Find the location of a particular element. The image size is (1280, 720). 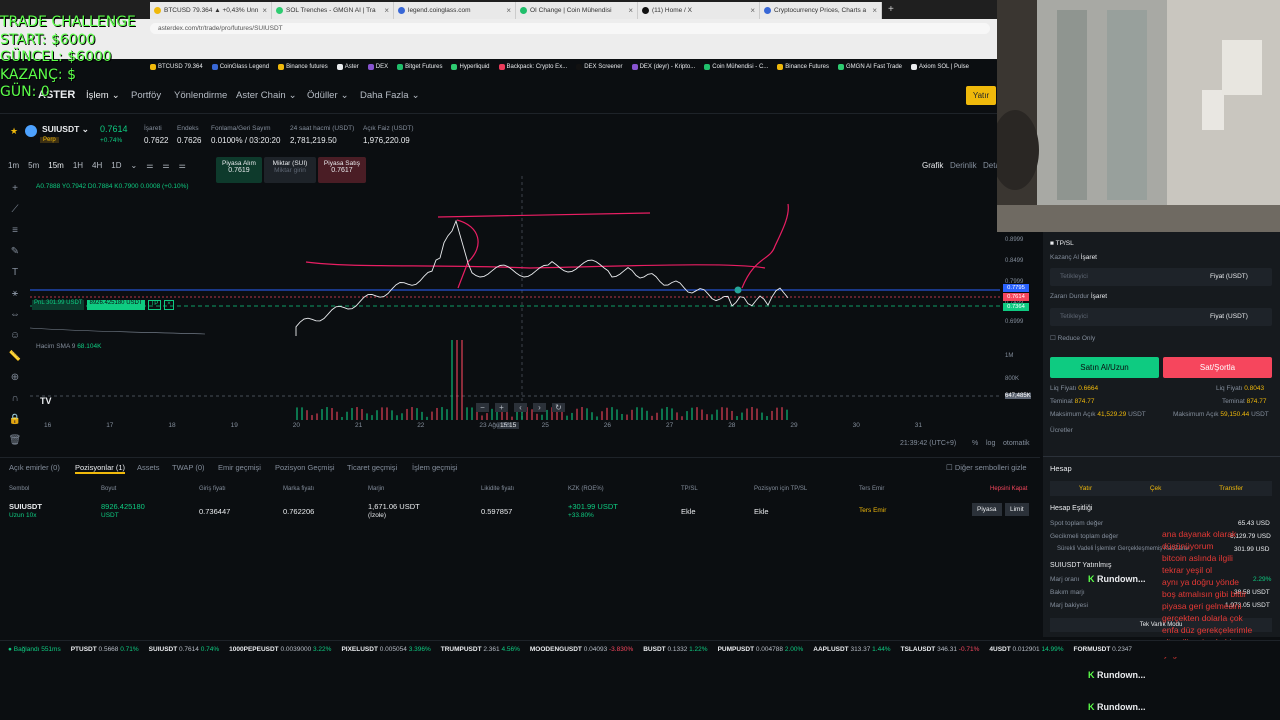

bookmark-item: Bitget Futures is located at coordinates (419, 67).